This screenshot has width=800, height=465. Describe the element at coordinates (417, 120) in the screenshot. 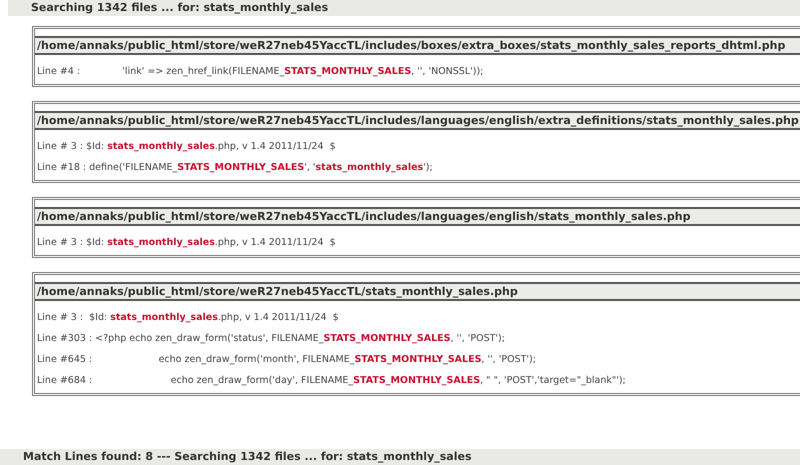

I see `file-path: /home/annaks/public_html/store/weR27neb45YaccTL/includes/languages/english/extra_definitions/stats_monthly_sales.php` at that location.